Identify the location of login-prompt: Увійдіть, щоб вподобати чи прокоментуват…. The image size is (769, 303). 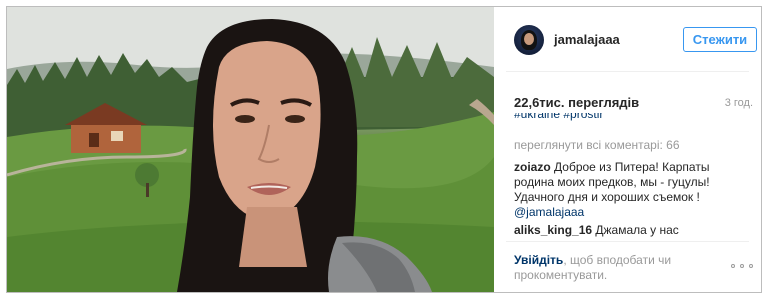
(614, 268).